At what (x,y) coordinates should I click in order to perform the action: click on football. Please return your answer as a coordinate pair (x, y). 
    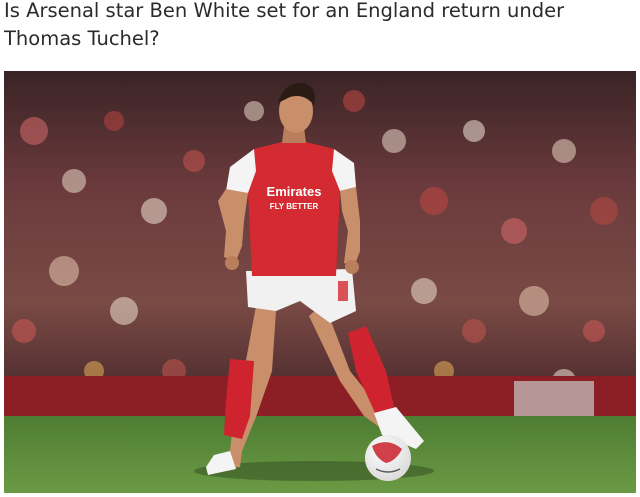
    Looking at the image, I should click on (388, 458).